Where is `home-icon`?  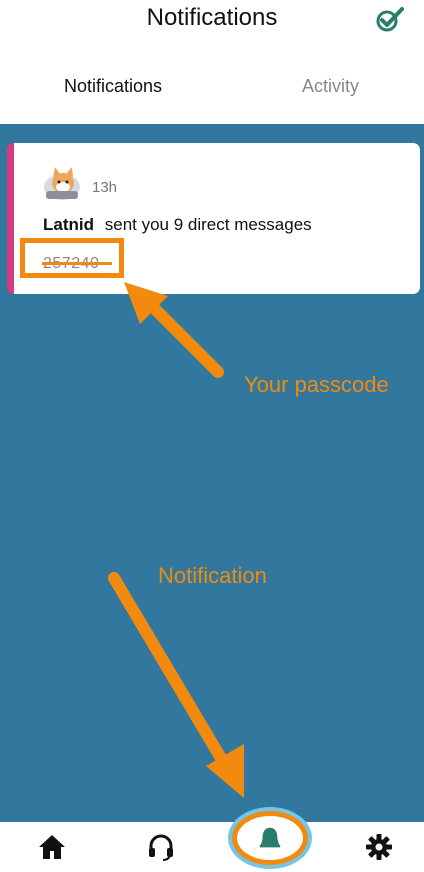 home-icon is located at coordinates (52, 847).